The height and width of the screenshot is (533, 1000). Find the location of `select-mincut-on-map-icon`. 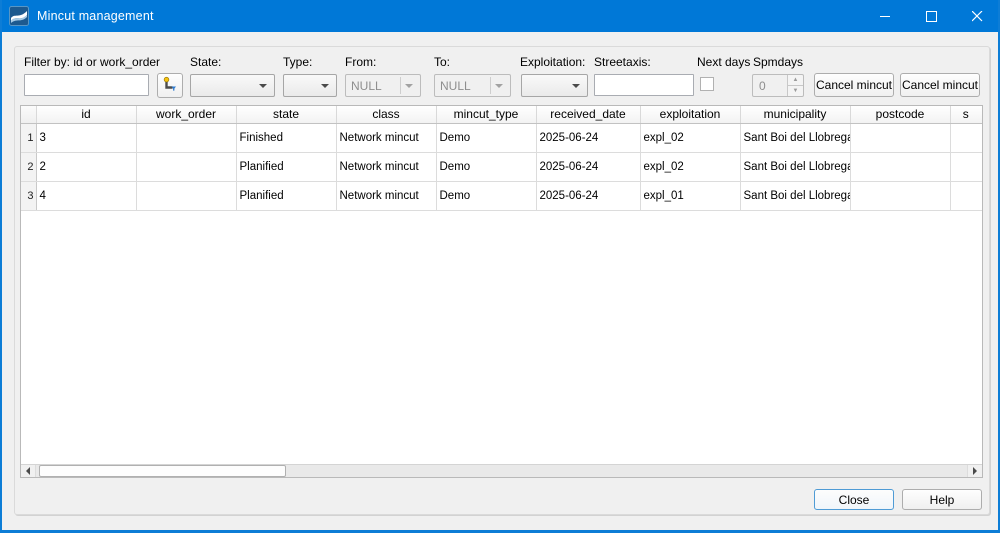

select-mincut-on-map-icon is located at coordinates (170, 85).